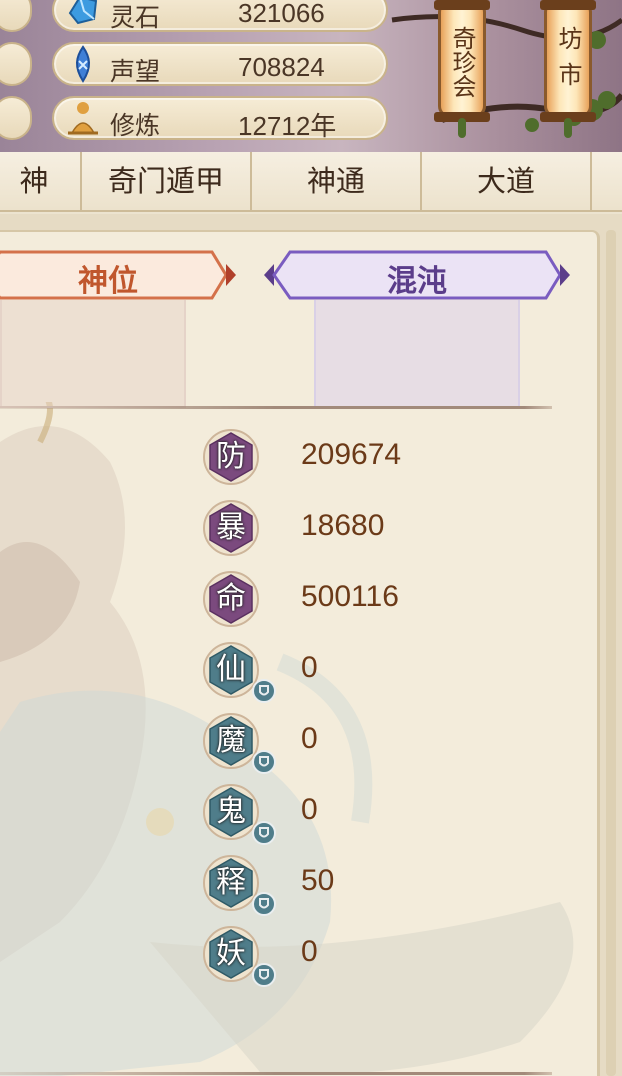 Image resolution: width=622 pixels, height=1076 pixels. I want to click on tab-bar: 神 奇门遁甲 神通 大道, so click(311, 182).